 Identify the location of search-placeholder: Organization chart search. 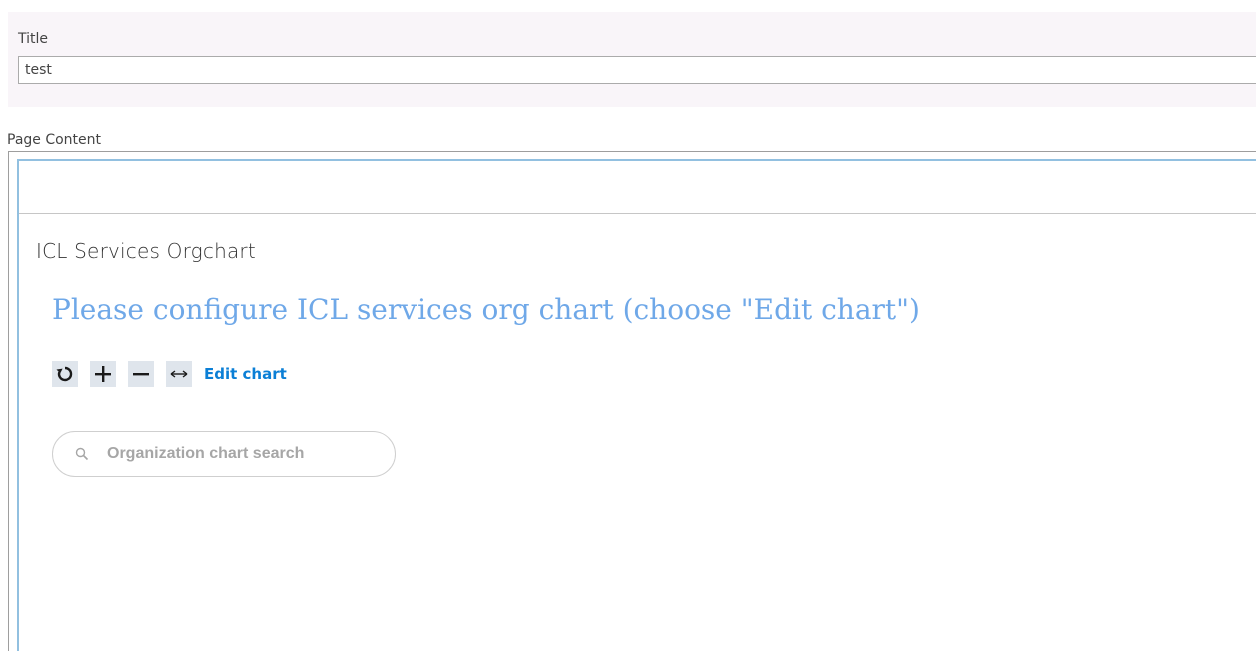
(206, 453).